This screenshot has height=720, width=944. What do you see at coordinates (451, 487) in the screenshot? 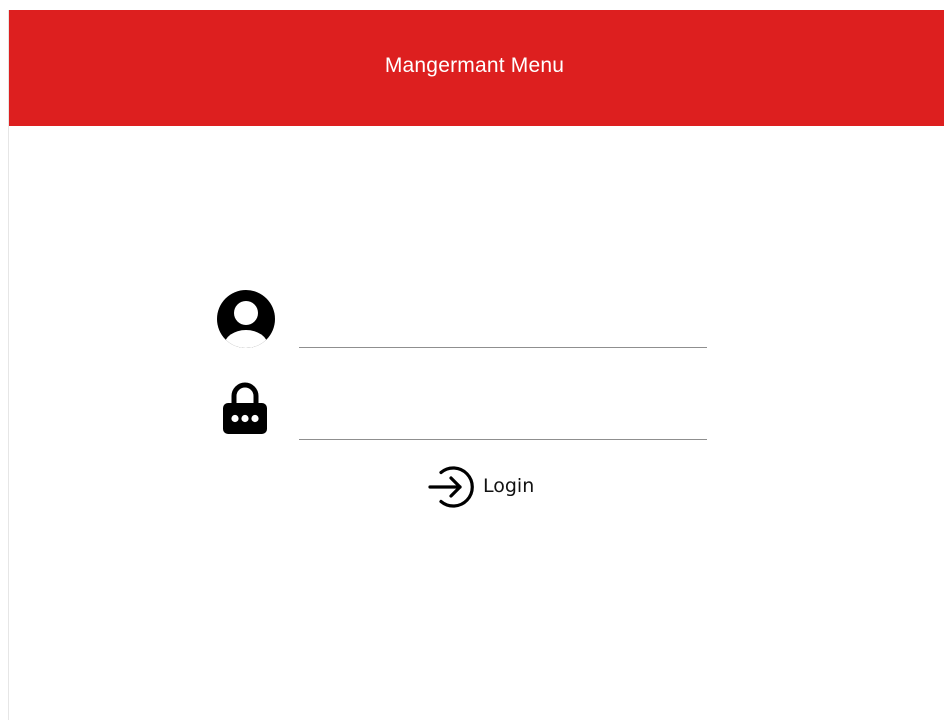
I see `login-arrow-icon` at bounding box center [451, 487].